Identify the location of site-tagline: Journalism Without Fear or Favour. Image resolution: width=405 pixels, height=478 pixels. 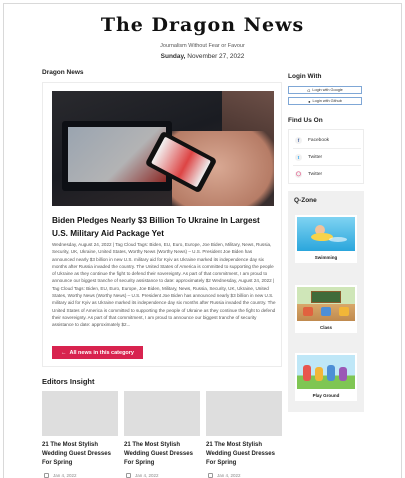
(202, 46).